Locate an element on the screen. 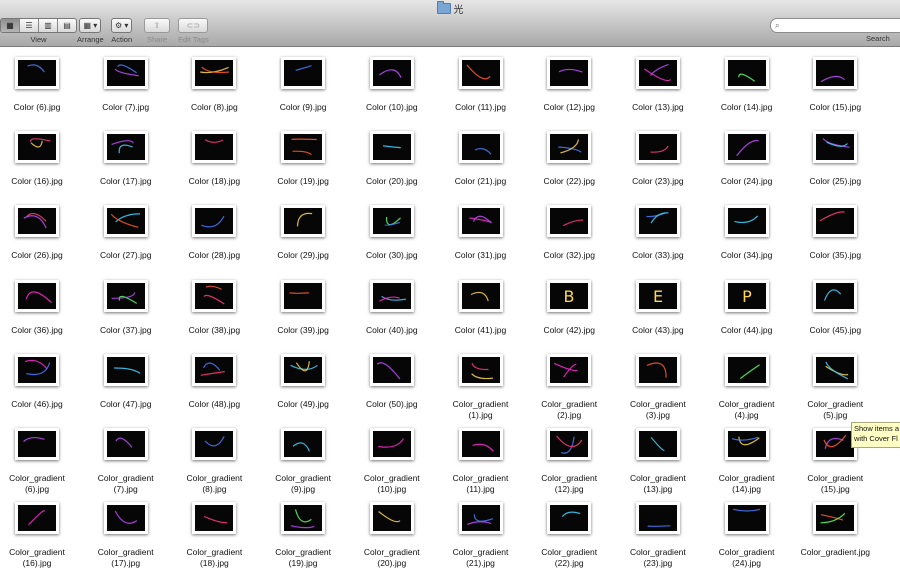 The image size is (900, 570). file-item: Color (36).jpg is located at coordinates (40, 304).